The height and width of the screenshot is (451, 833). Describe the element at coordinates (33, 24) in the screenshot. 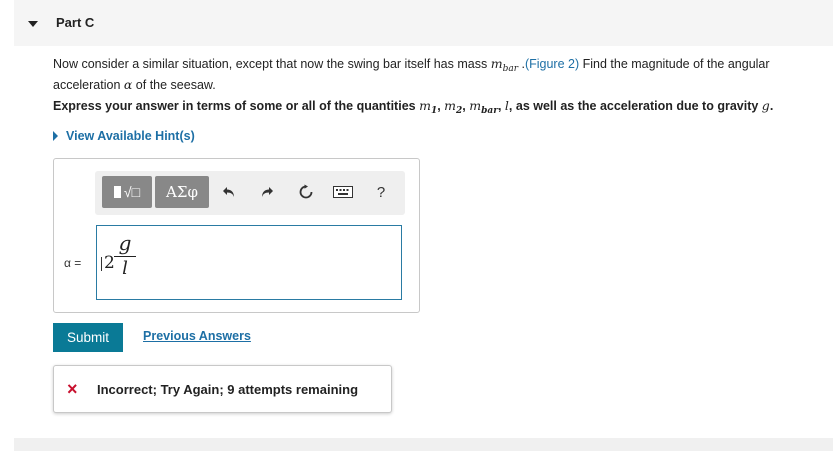

I see `collapse-caret-icon` at that location.